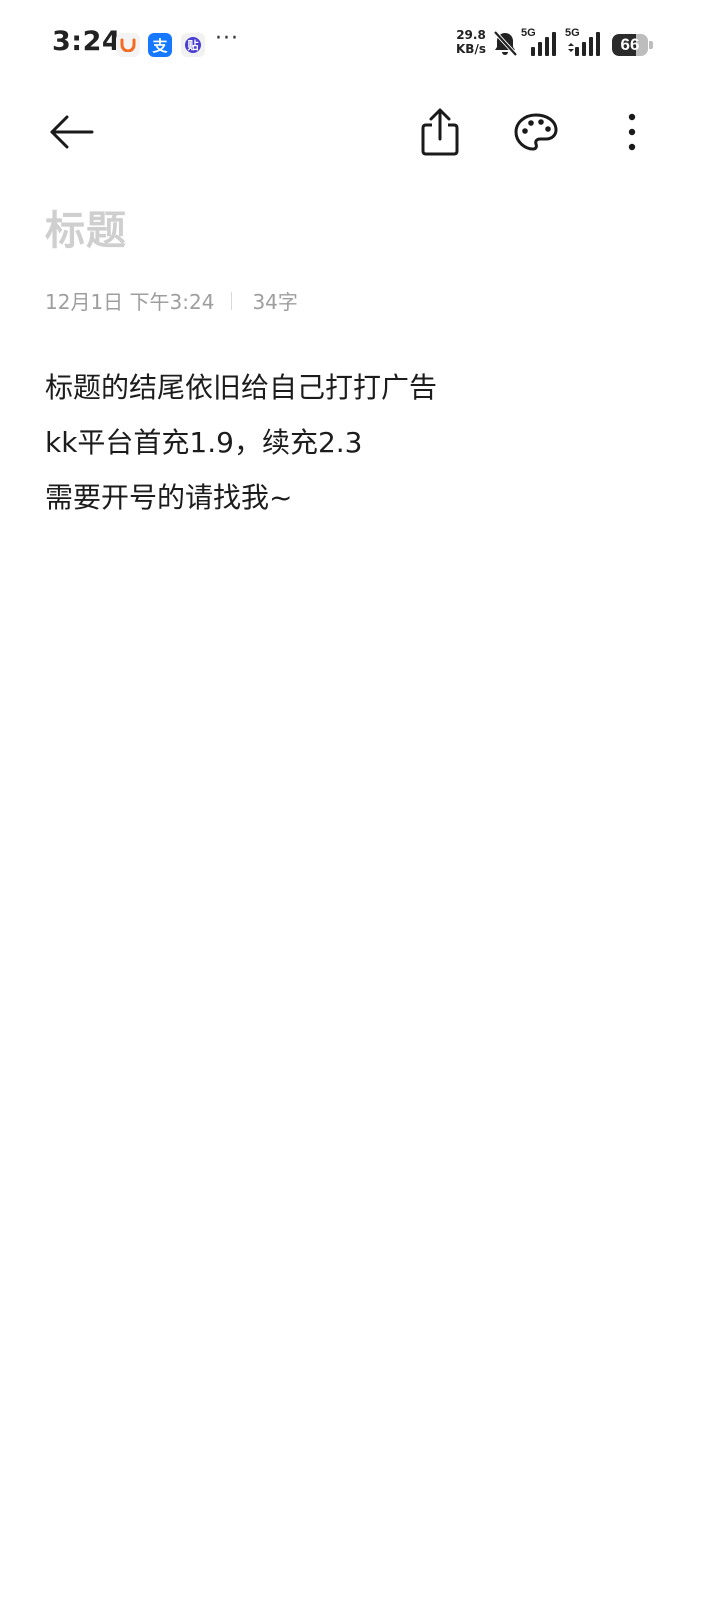 The height and width of the screenshot is (1600, 720). What do you see at coordinates (241, 387) in the screenshot?
I see `note-line: 标题的结尾依旧给自己打打广告` at bounding box center [241, 387].